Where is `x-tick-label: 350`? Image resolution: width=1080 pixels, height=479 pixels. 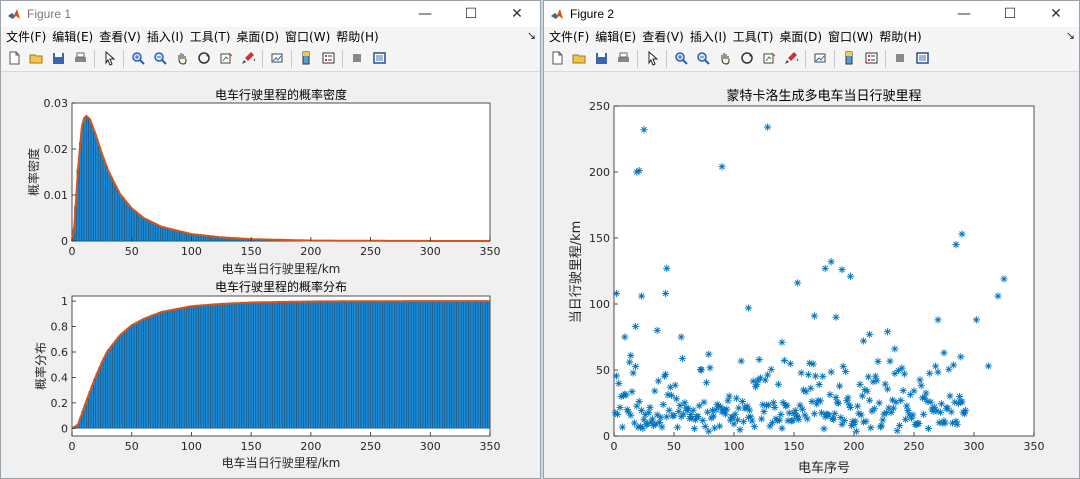
x-tick-label: 350 is located at coordinates (1034, 446).